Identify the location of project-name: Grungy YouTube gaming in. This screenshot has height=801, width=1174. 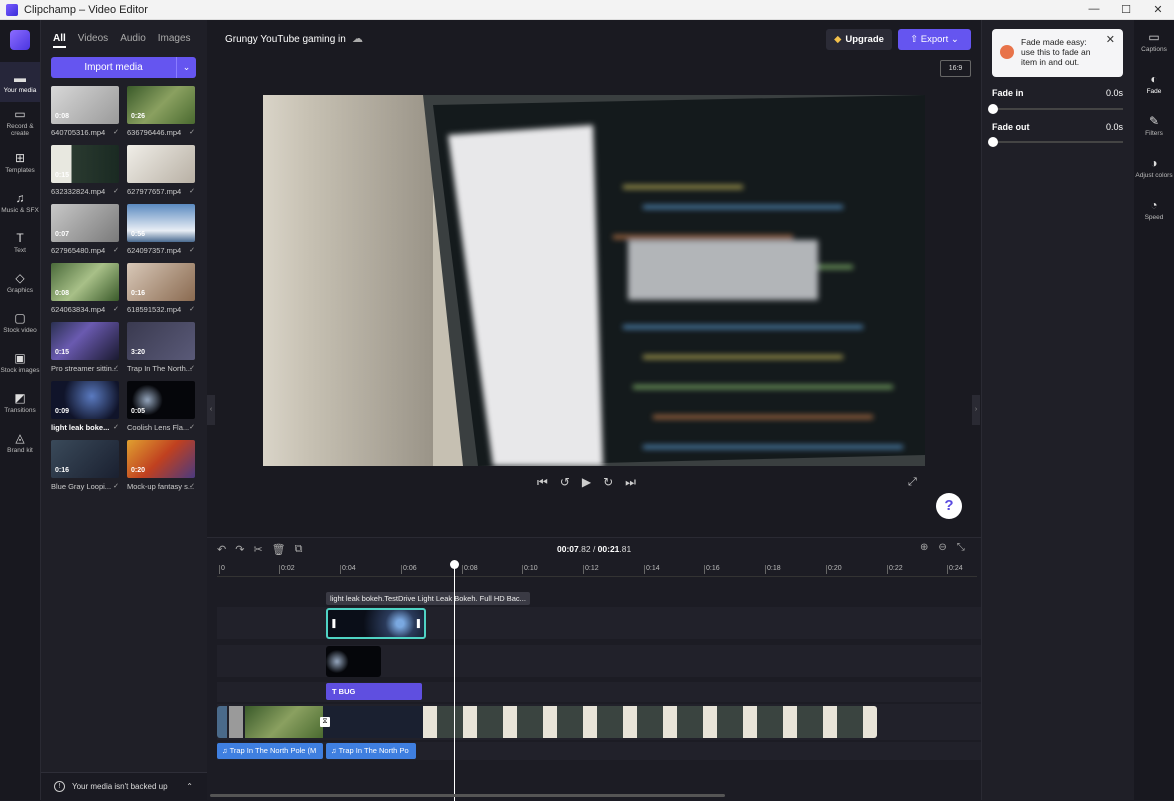
(285, 39).